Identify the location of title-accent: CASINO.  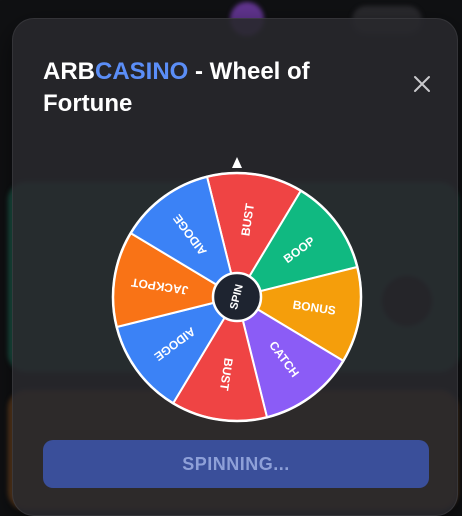
(142, 71).